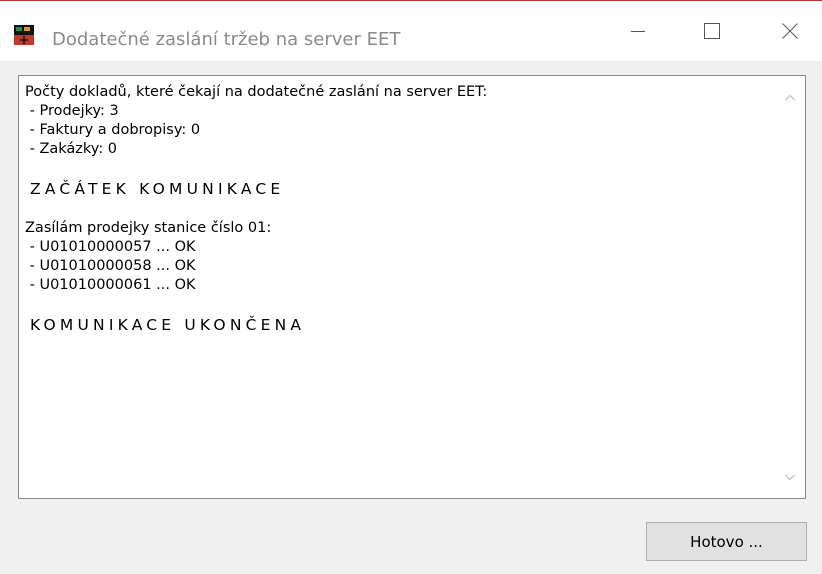 This screenshot has height=574, width=822. I want to click on log-line-receipt-1: - U01010000057 ... OK, so click(110, 247).